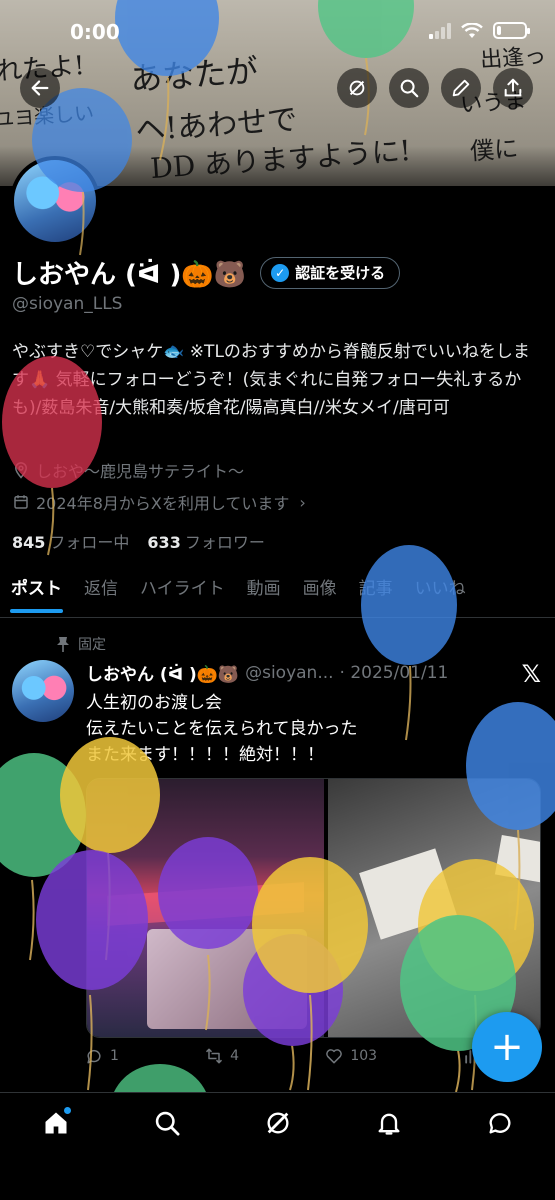 The height and width of the screenshot is (1200, 555). I want to click on pinned-label: 固定, so click(92, 645).